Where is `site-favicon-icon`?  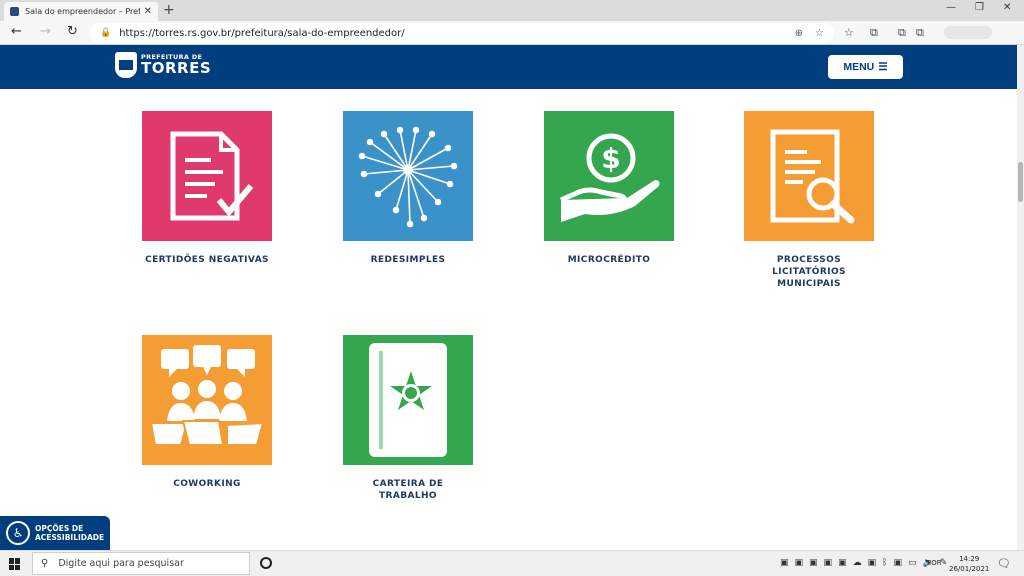
site-favicon-icon is located at coordinates (14, 11).